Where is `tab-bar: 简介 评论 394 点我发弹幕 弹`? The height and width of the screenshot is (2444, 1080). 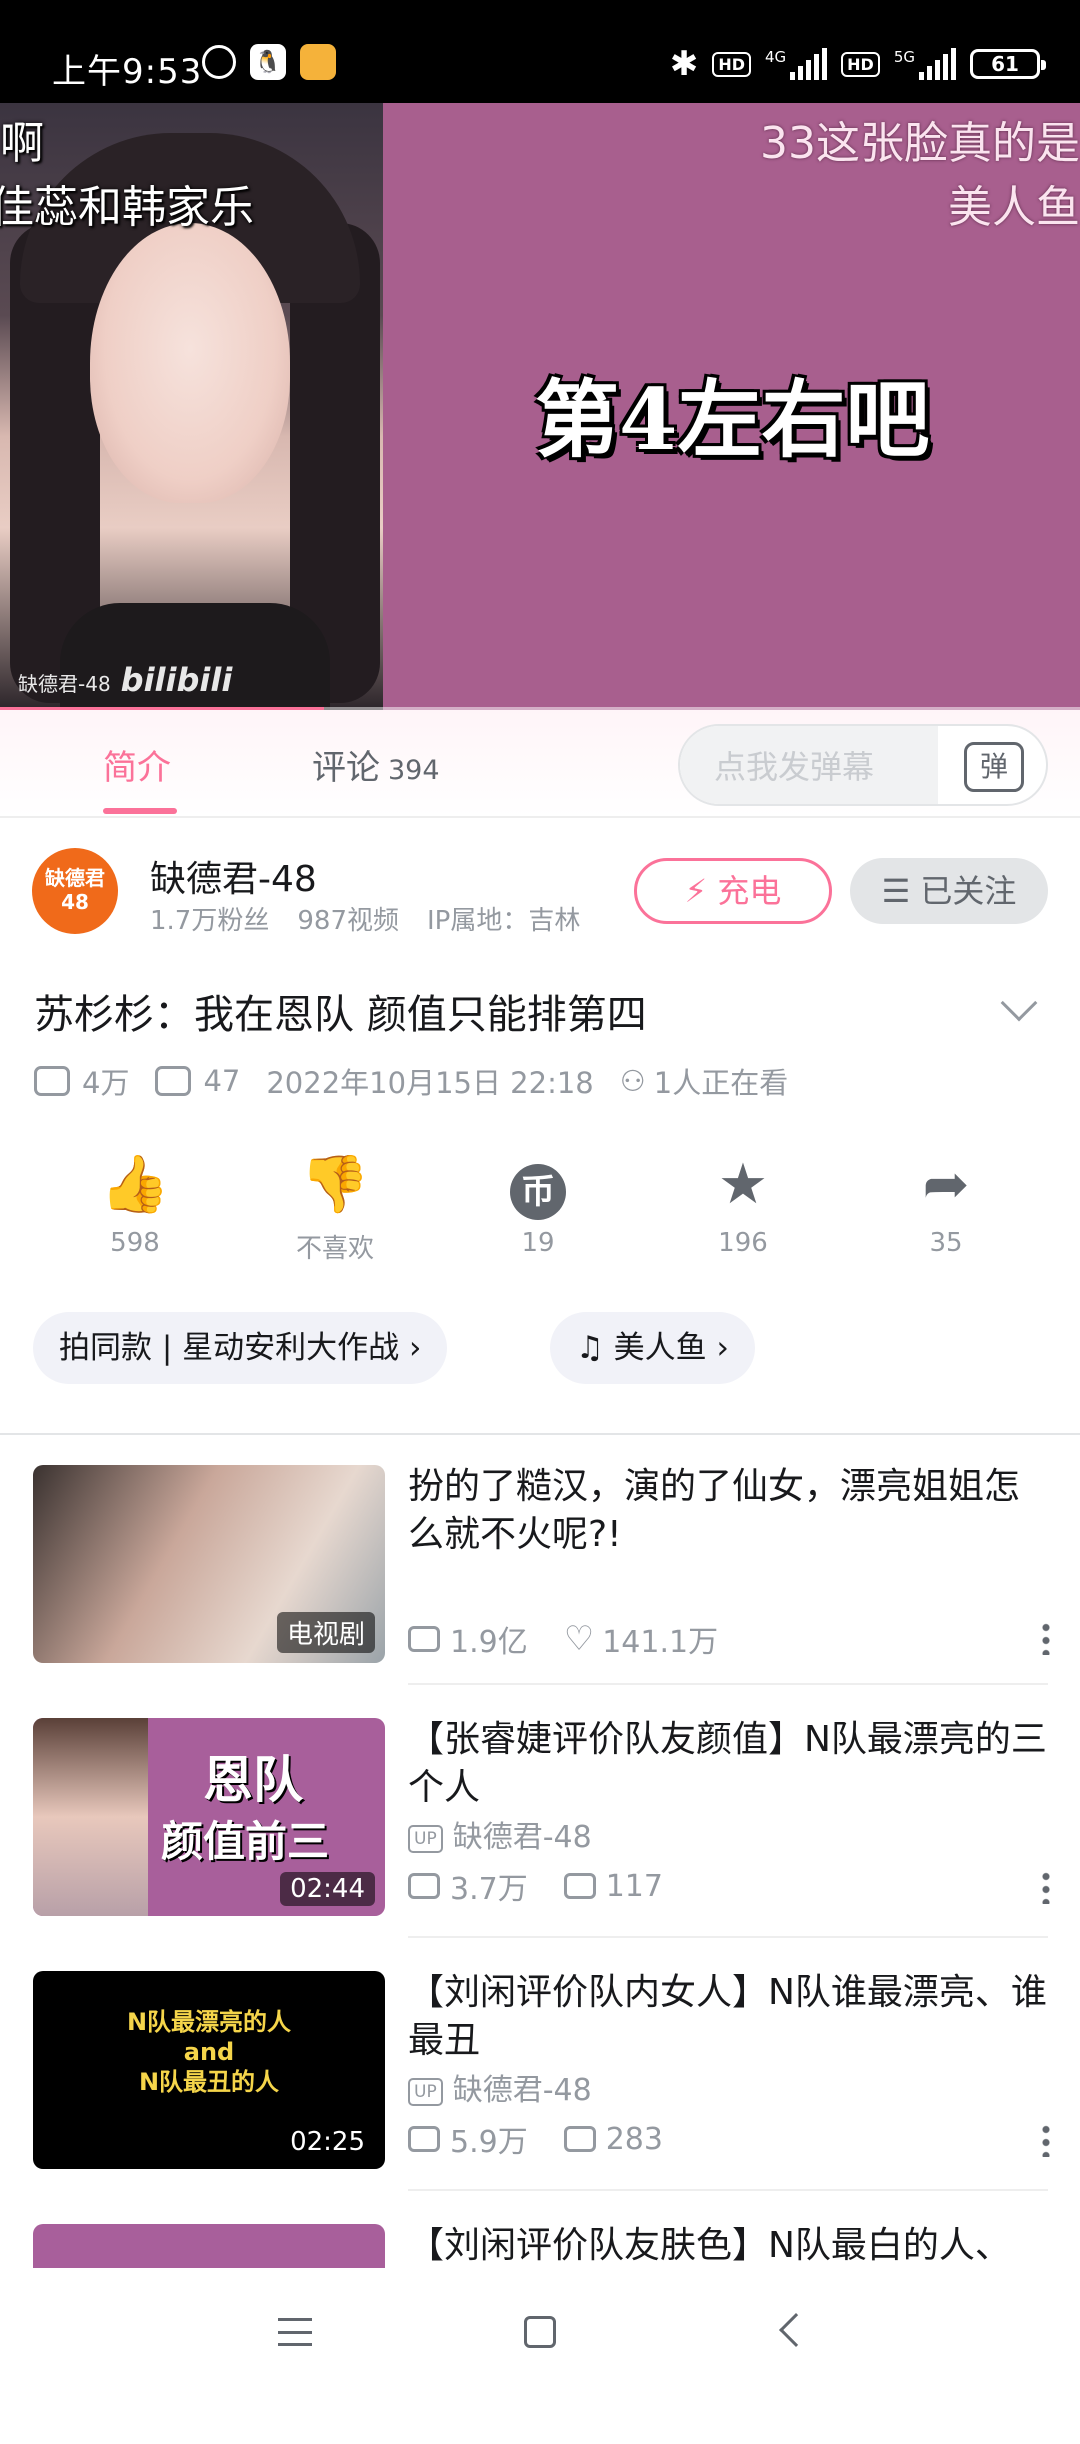
tab-bar: 简介 评论 394 点我发弹幕 弹 is located at coordinates (540, 764).